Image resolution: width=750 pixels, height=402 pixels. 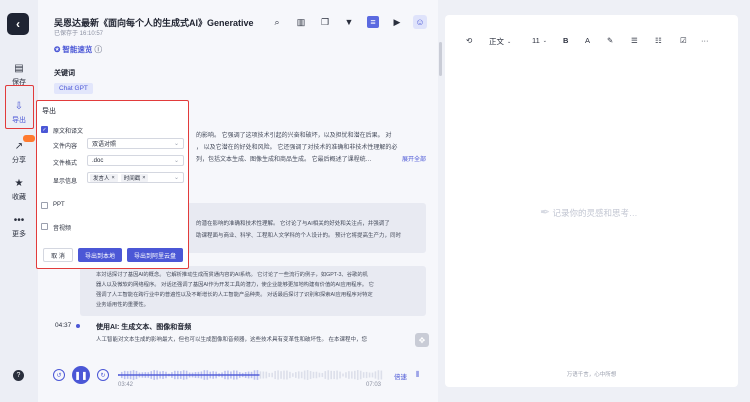 I want to click on checklist-icon: ☑, so click(x=683, y=40).